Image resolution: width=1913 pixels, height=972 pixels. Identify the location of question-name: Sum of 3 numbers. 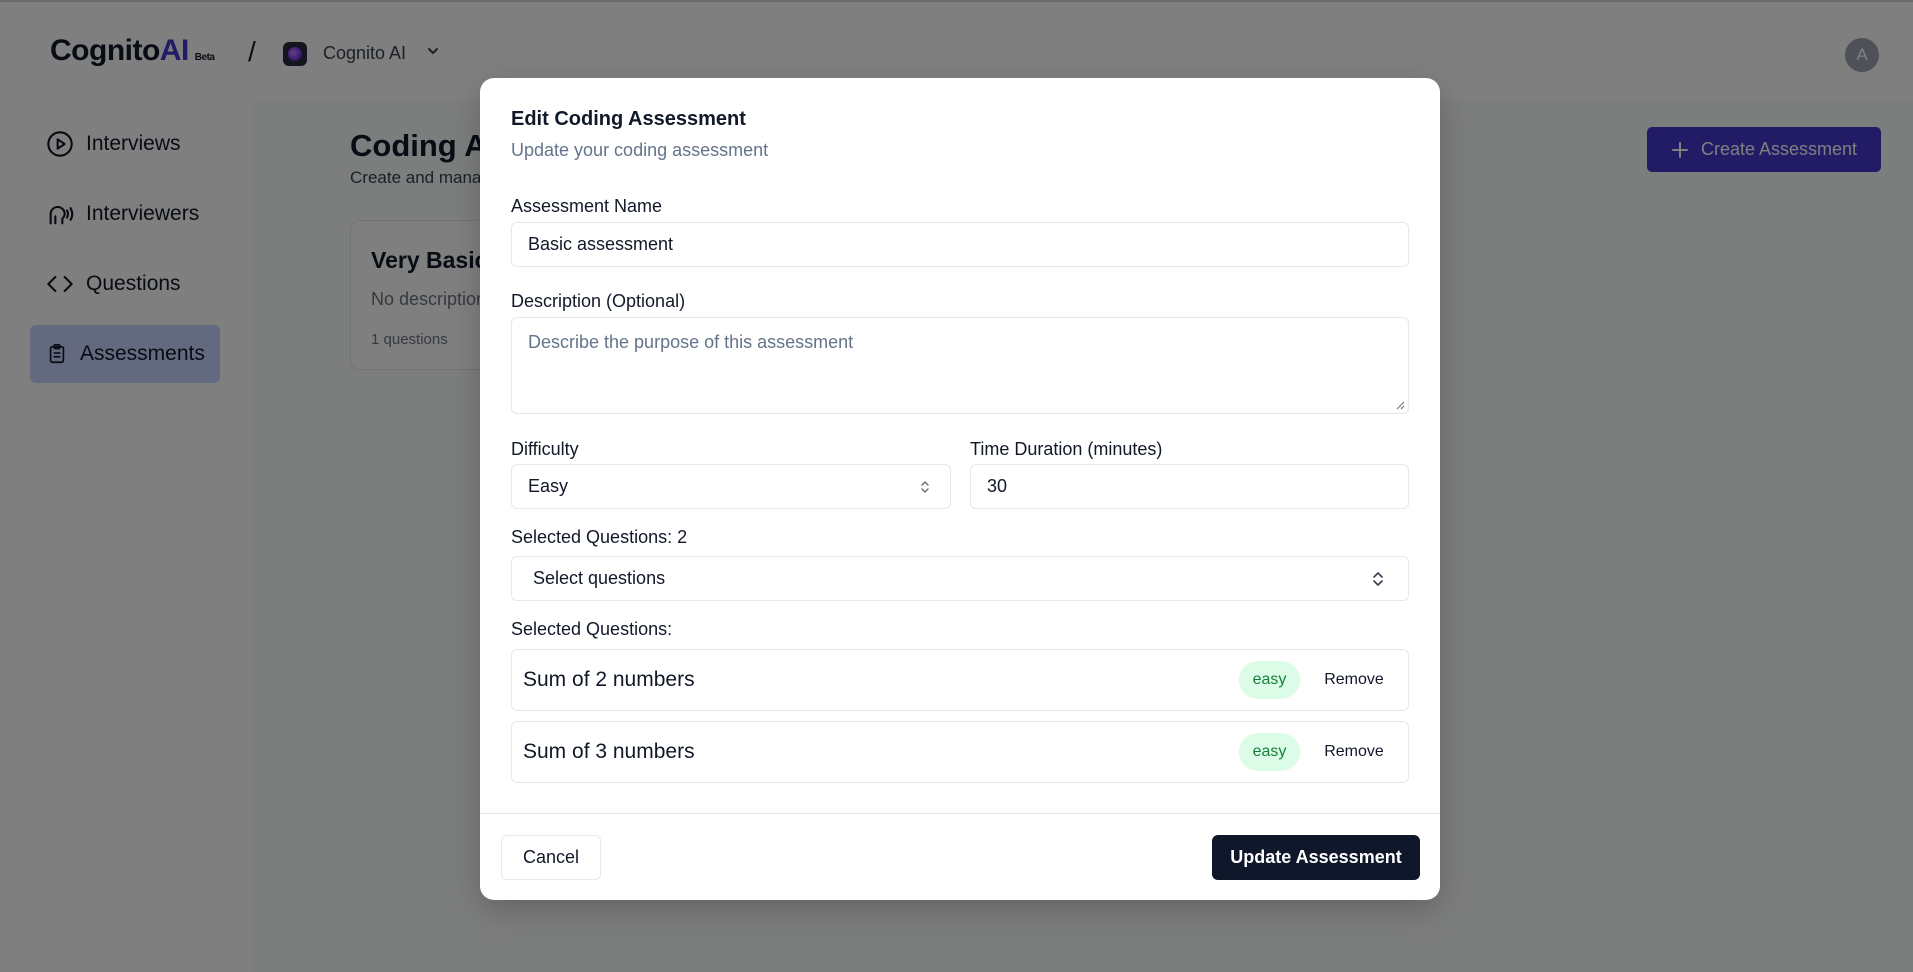
(609, 751).